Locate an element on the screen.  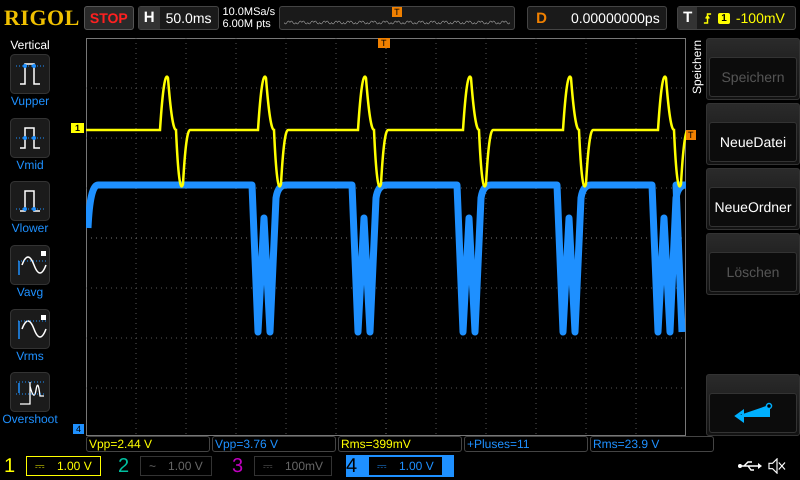
measure-label: Vavg is located at coordinates (30, 292).